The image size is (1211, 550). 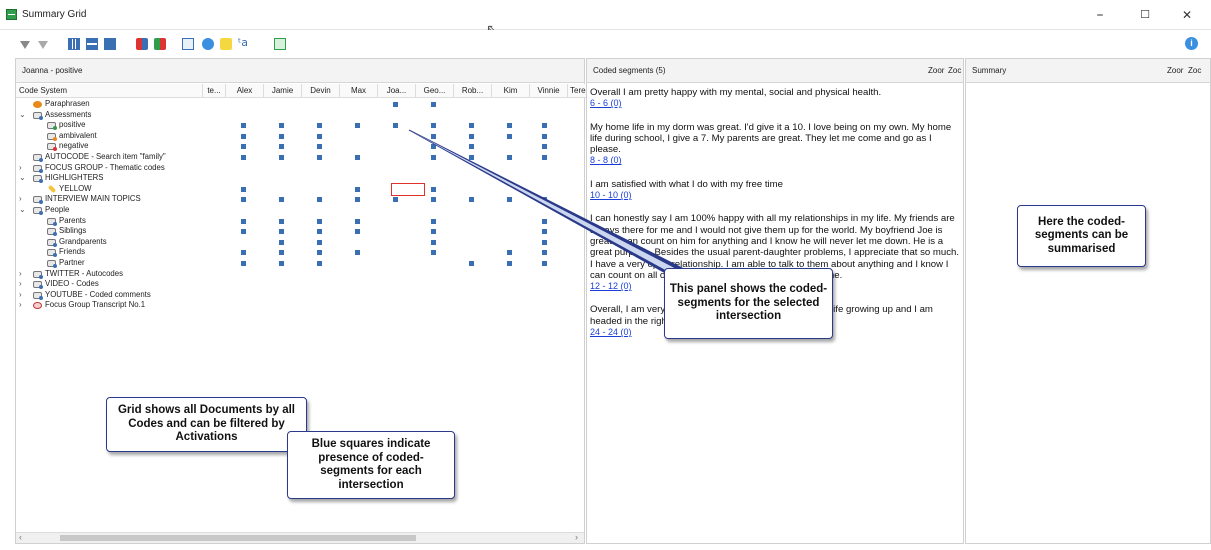 I want to click on text-format-icon: ᵗa, so click(x=246, y=42).